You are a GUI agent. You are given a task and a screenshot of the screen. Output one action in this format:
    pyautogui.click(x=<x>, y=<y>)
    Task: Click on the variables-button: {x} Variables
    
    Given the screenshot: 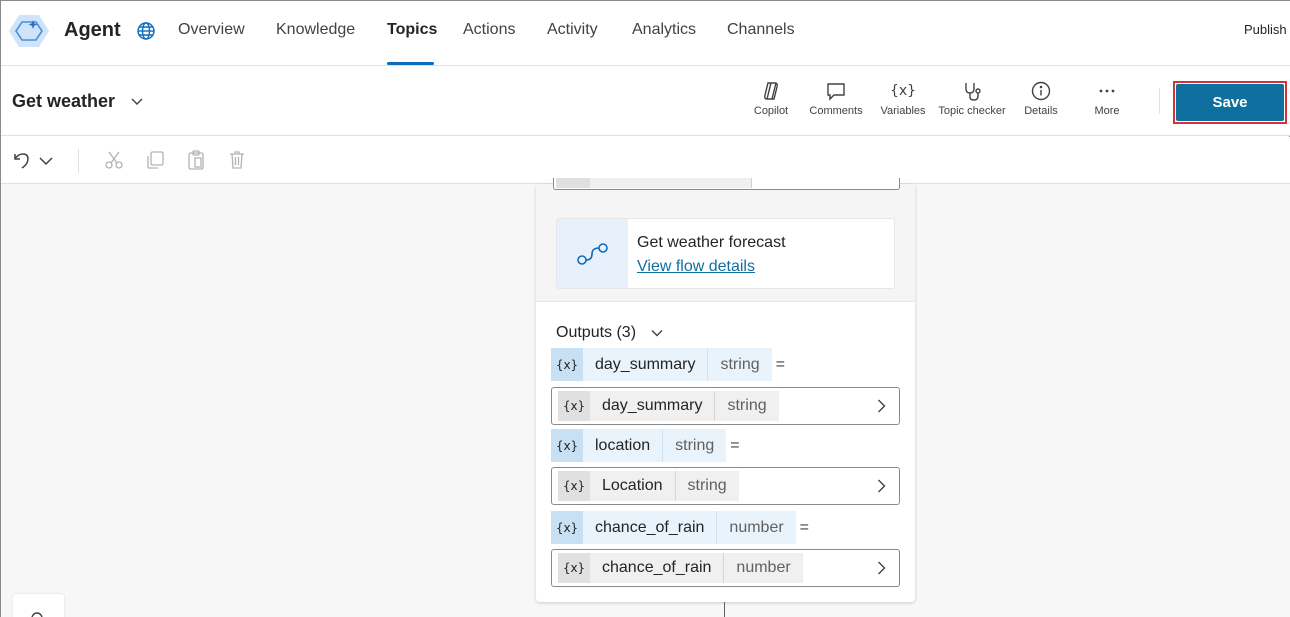 What is the action you would take?
    pyautogui.click(x=903, y=102)
    